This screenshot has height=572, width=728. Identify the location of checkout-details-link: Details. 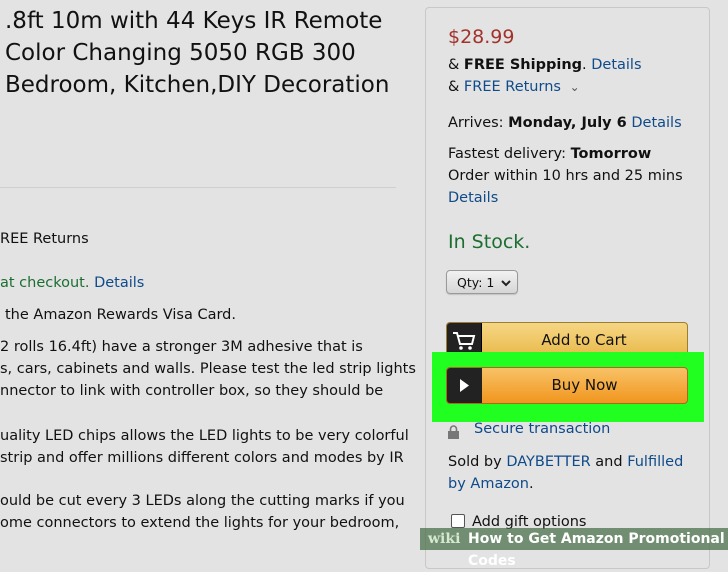
(119, 283).